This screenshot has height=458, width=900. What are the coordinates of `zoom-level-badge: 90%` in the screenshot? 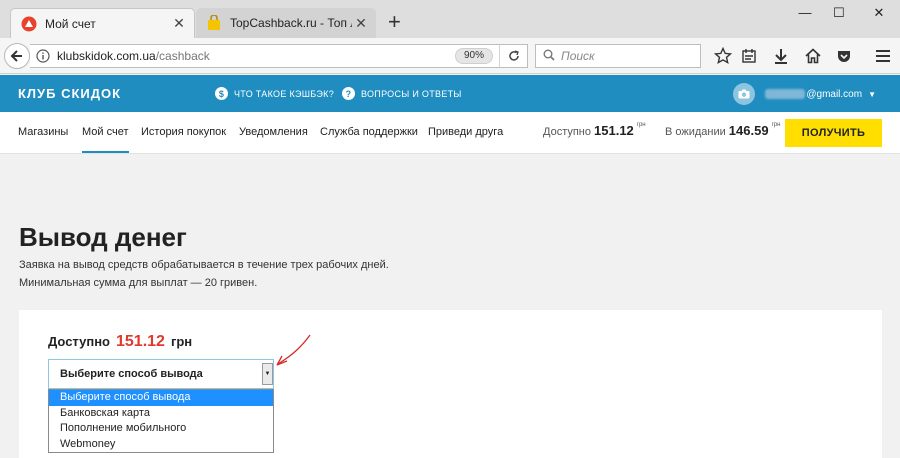 It's located at (473, 56).